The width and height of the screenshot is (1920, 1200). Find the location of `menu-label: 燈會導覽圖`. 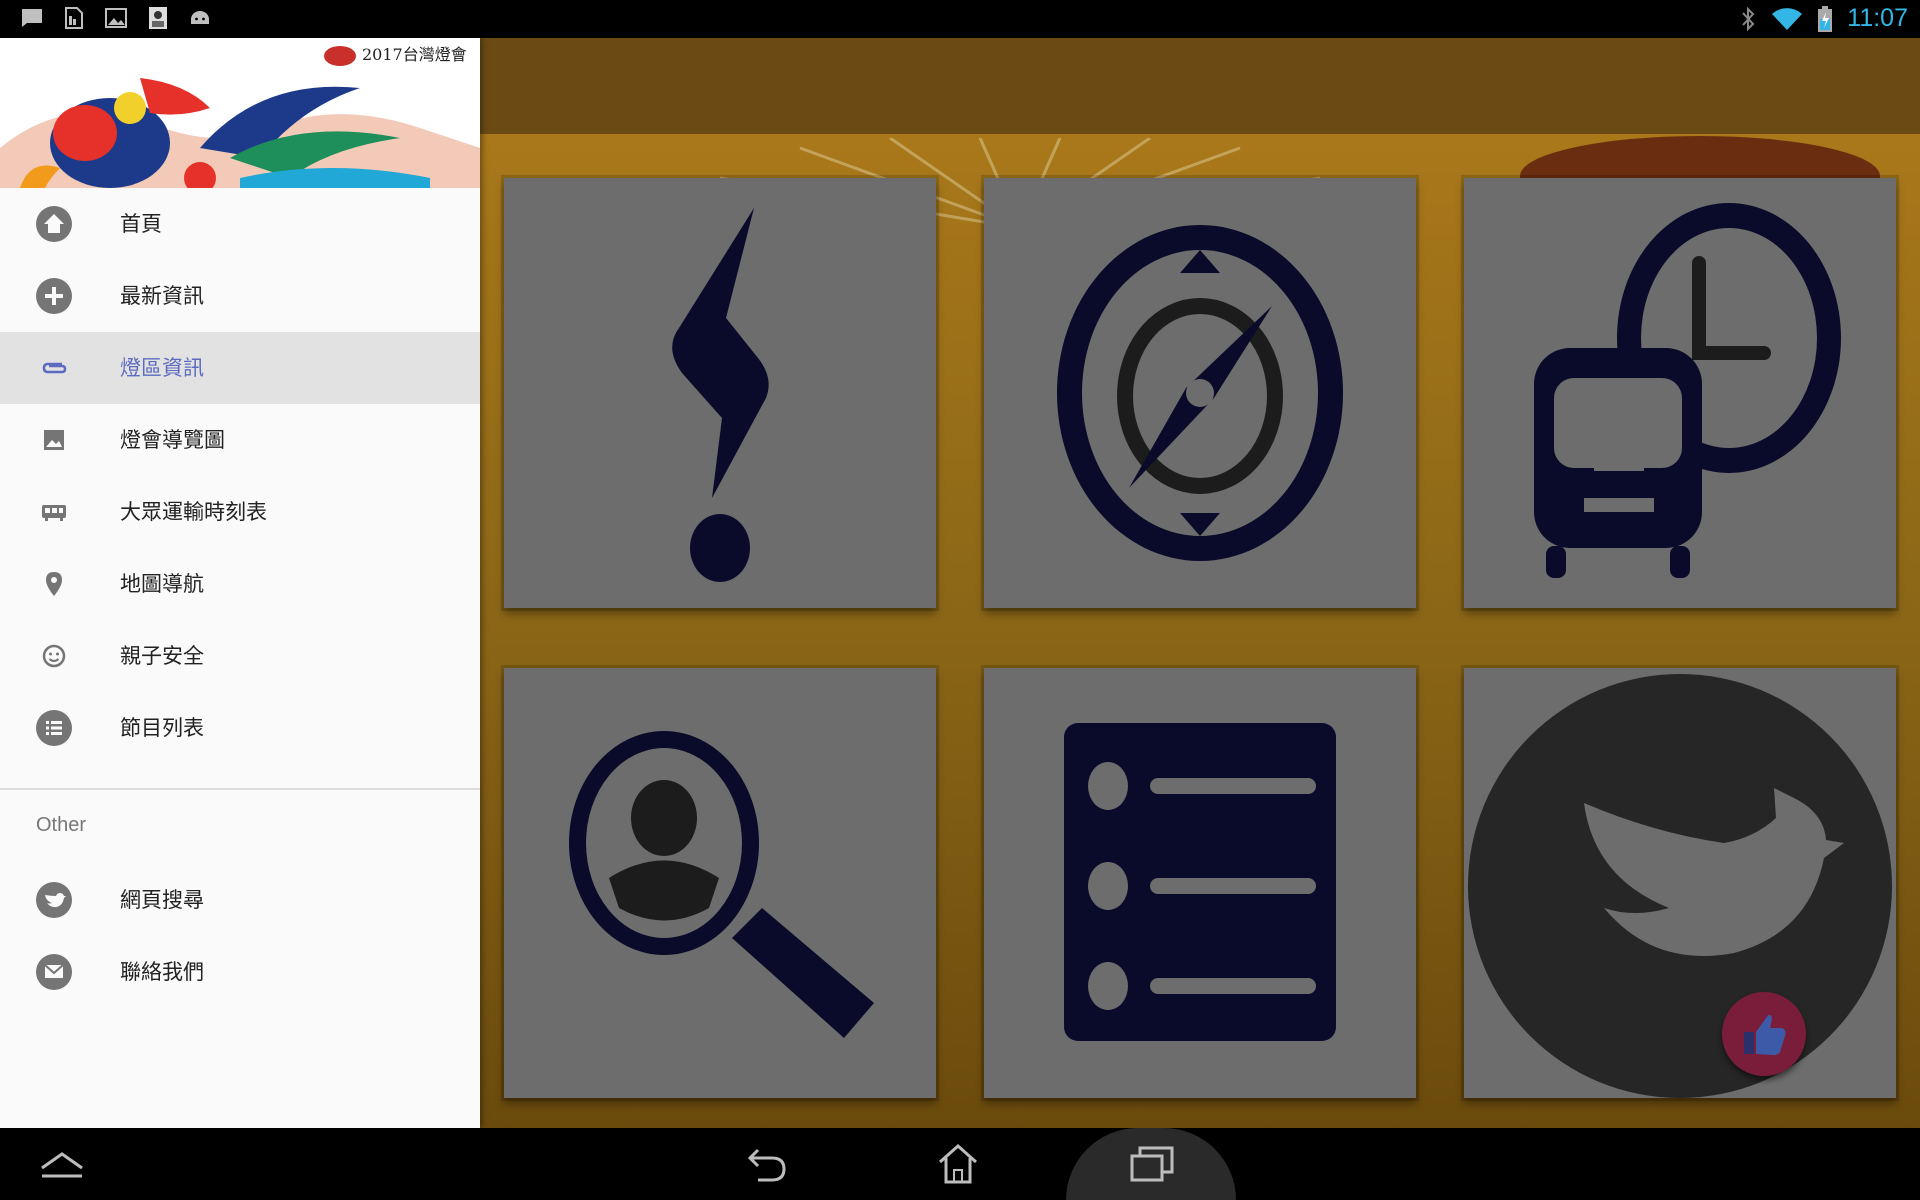

menu-label: 燈會導覽圖 is located at coordinates (172, 440).